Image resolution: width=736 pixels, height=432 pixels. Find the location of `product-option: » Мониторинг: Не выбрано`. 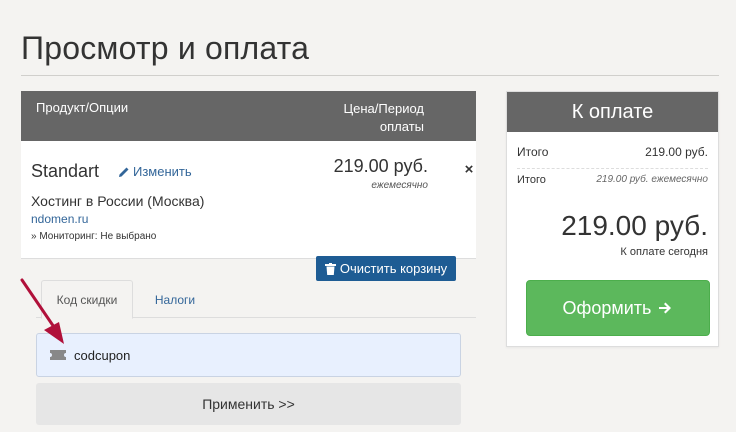

product-option: » Мониторинг: Не выбрано is located at coordinates (94, 236).